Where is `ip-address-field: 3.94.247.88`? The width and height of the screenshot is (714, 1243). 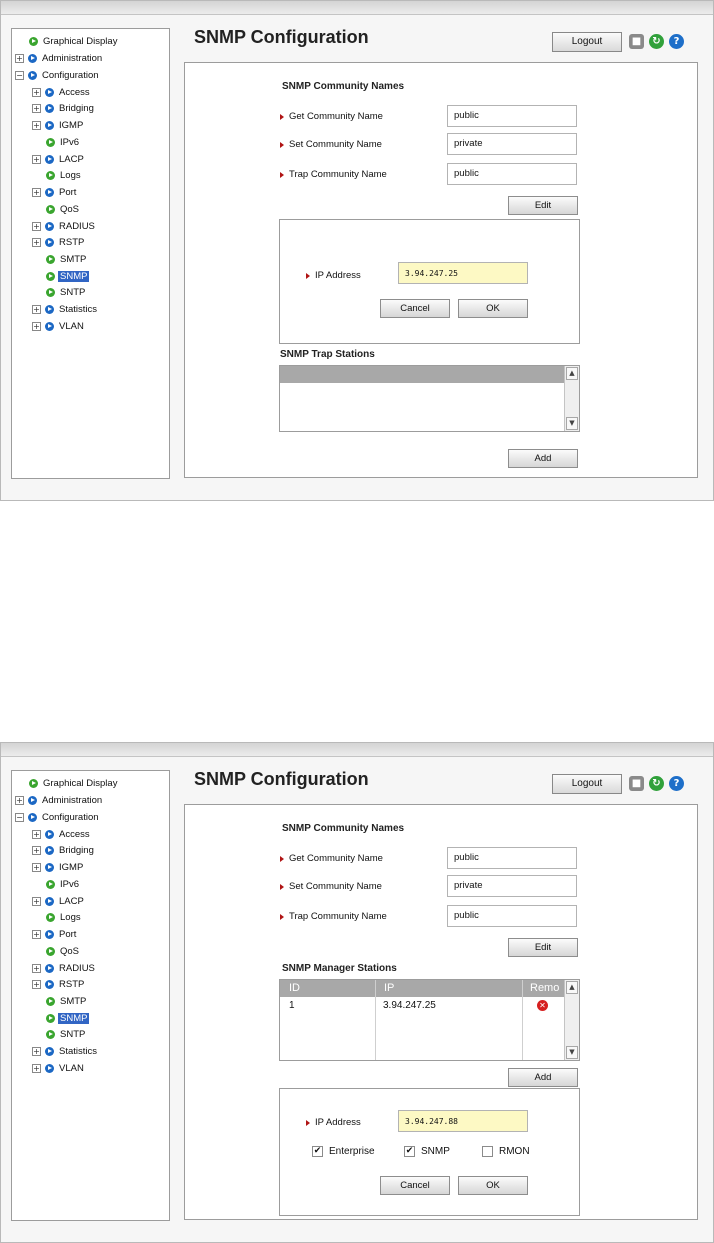 ip-address-field: 3.94.247.88 is located at coordinates (463, 1121).